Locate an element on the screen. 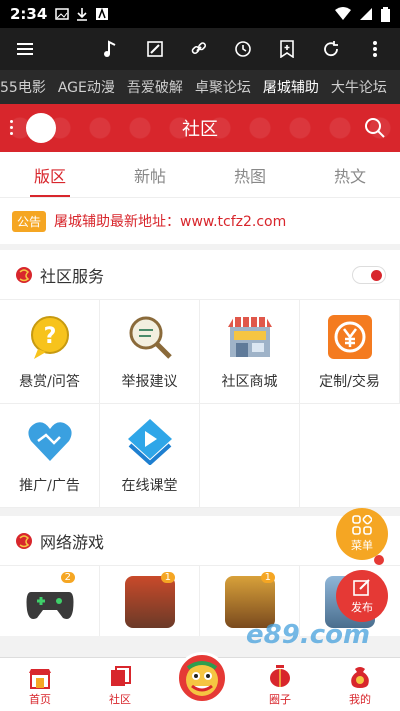  download-icon is located at coordinates (82, 14).